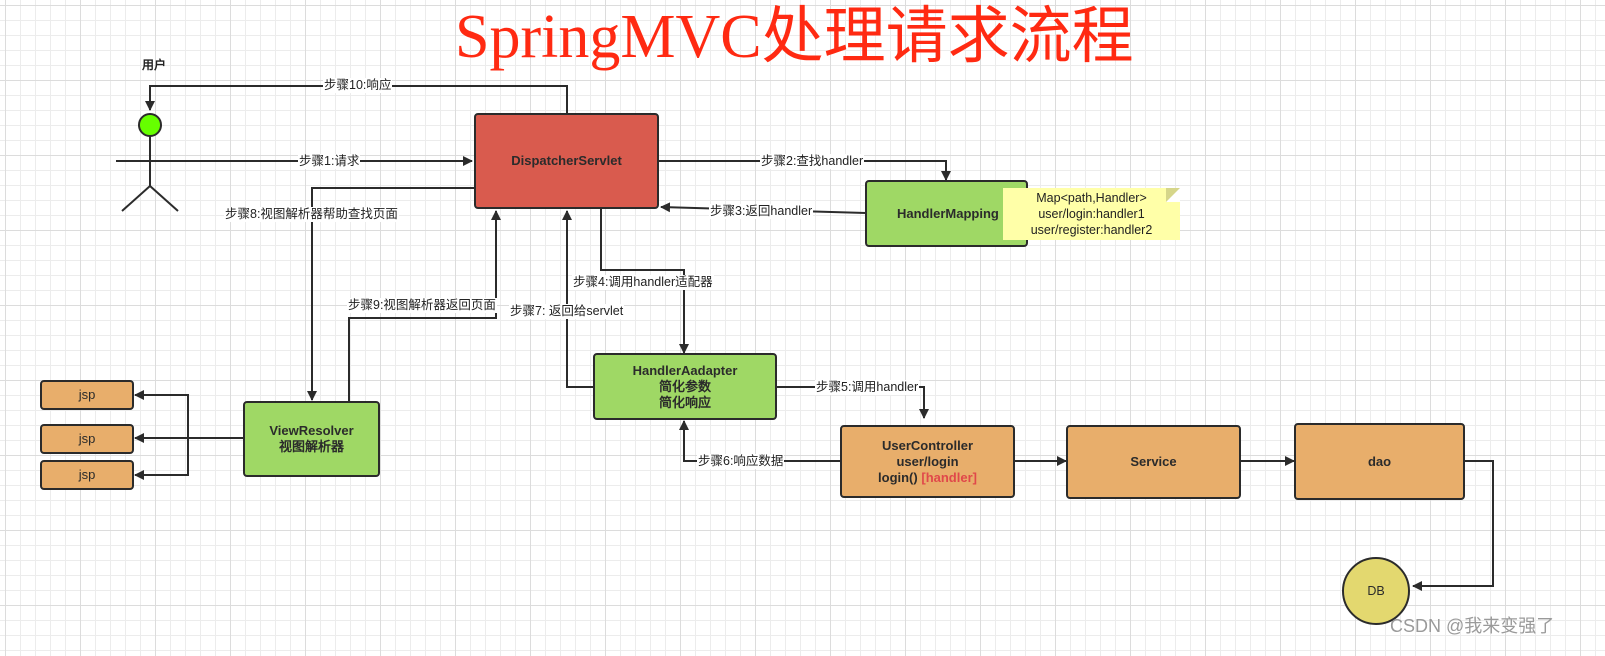 Image resolution: width=1605 pixels, height=656 pixels. I want to click on step8-label: 步骤8:视图解析器帮助查找页面, so click(311, 214).